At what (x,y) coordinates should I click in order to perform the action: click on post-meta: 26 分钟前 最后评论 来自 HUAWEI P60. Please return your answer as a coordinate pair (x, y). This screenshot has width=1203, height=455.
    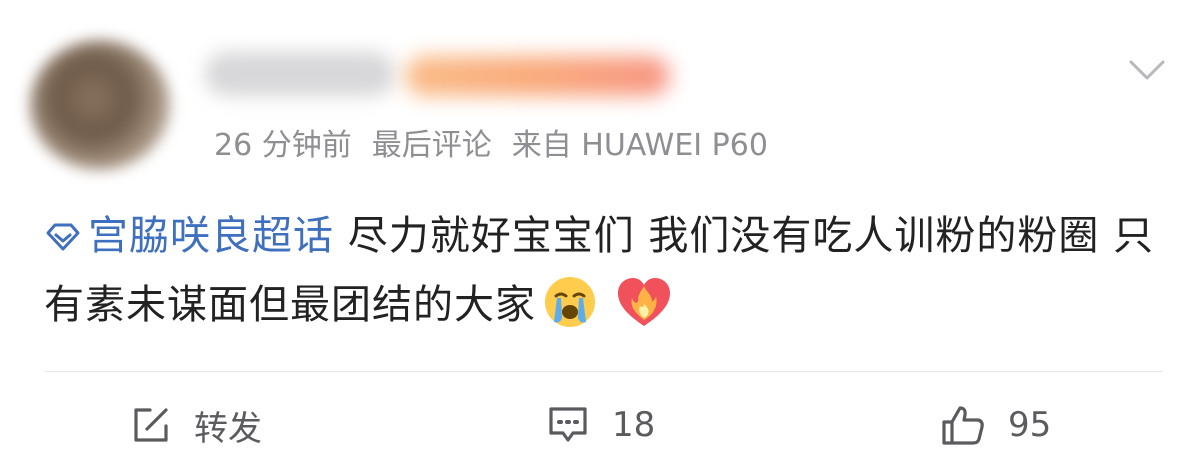
    Looking at the image, I should click on (491, 146).